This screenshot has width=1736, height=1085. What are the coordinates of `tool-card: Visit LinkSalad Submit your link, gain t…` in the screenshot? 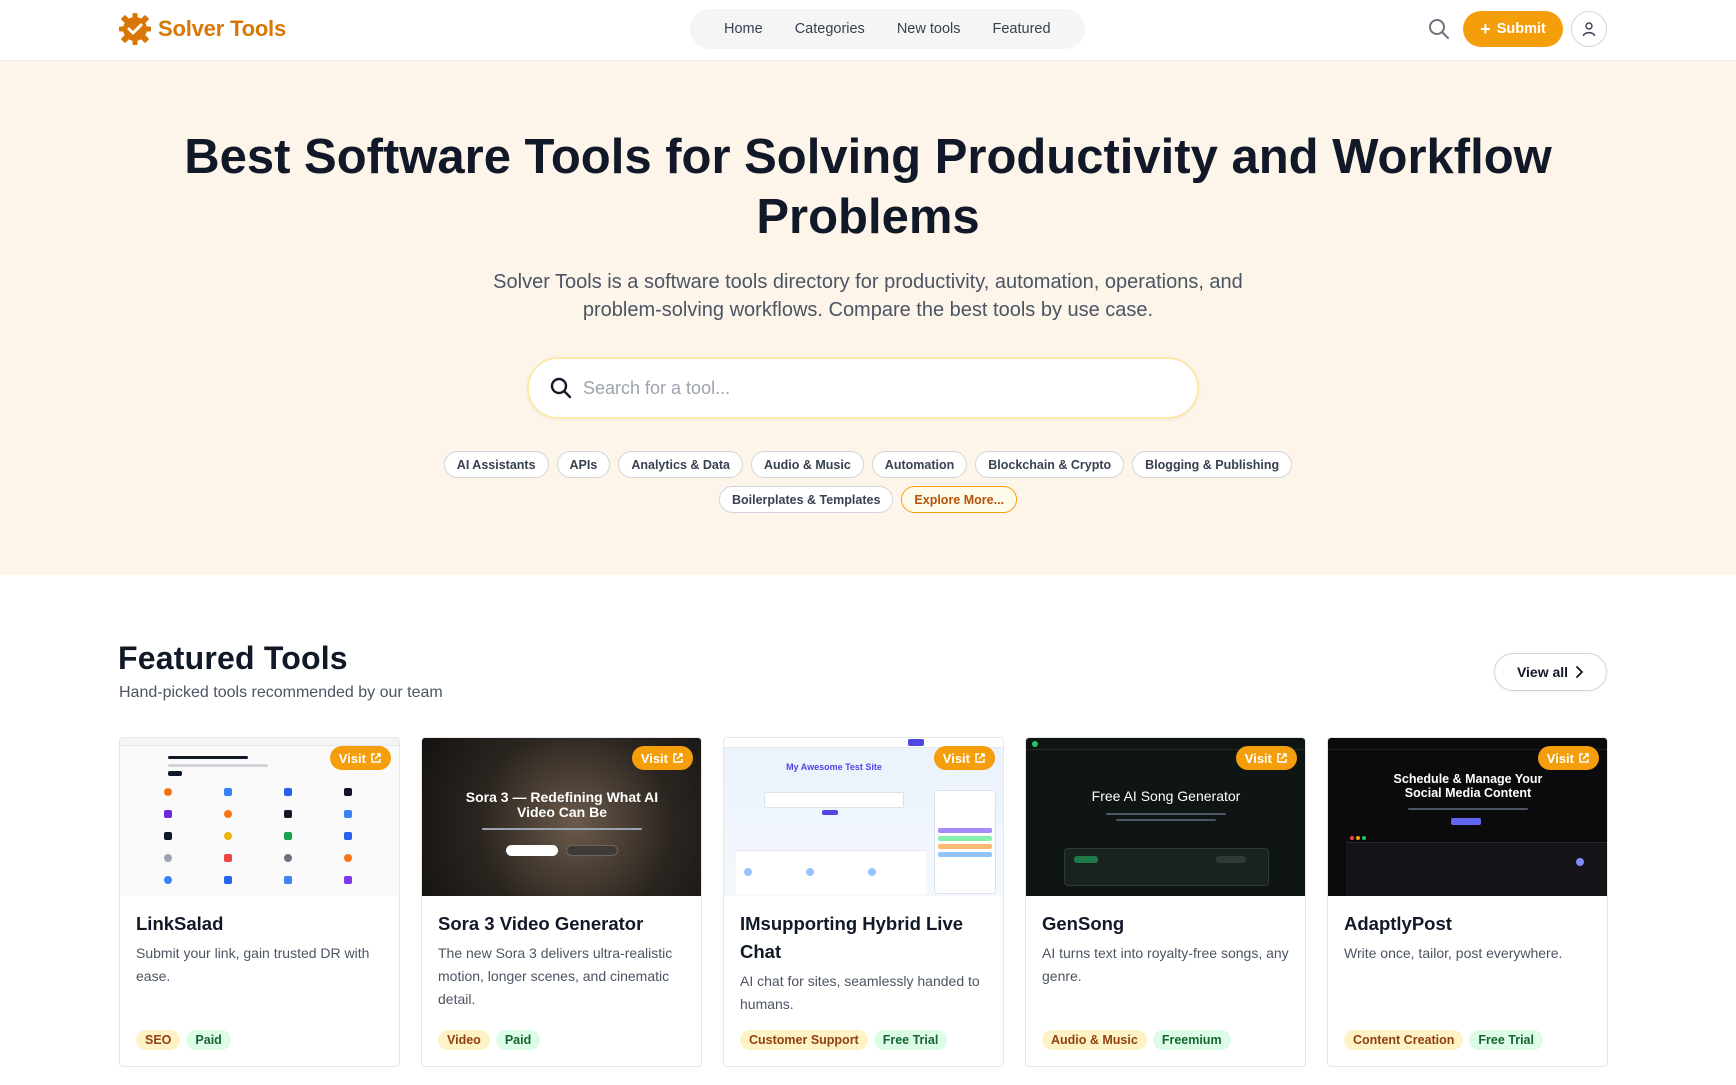 It's located at (259, 902).